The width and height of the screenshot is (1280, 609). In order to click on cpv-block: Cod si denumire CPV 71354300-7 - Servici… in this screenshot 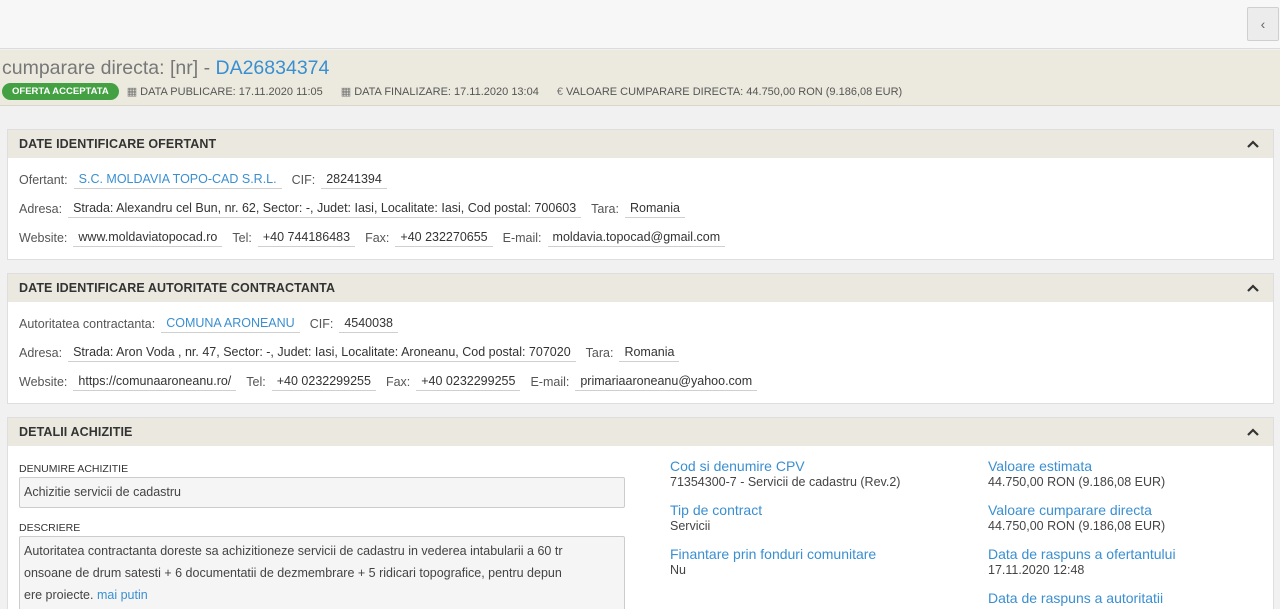, I will do `click(785, 473)`.